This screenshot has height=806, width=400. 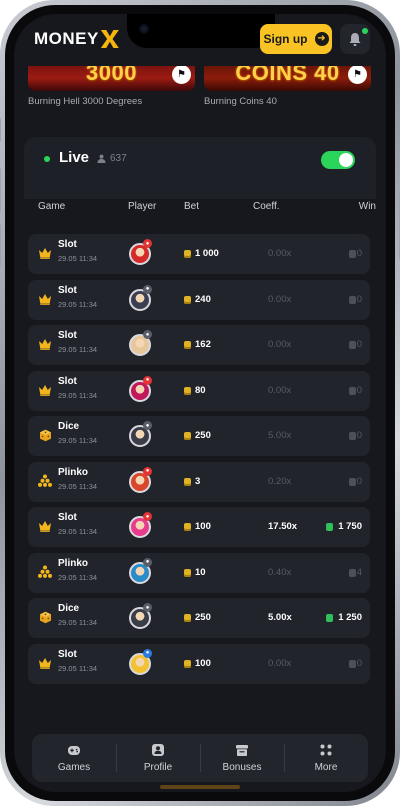 I want to click on bet-amount: 162, so click(x=203, y=344).